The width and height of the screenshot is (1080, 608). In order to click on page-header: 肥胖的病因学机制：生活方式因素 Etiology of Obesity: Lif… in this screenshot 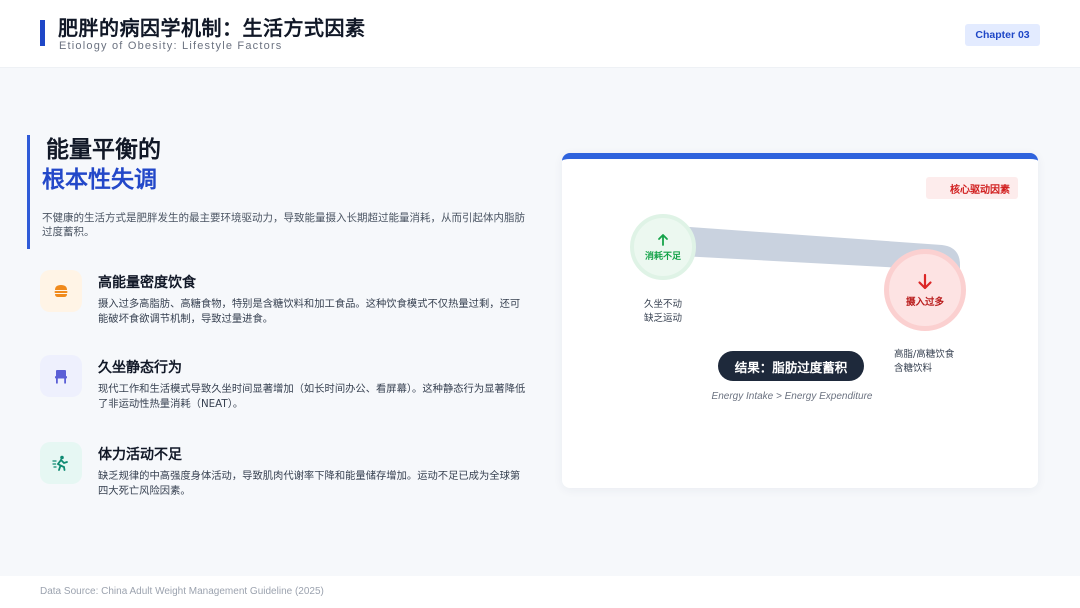, I will do `click(540, 34)`.